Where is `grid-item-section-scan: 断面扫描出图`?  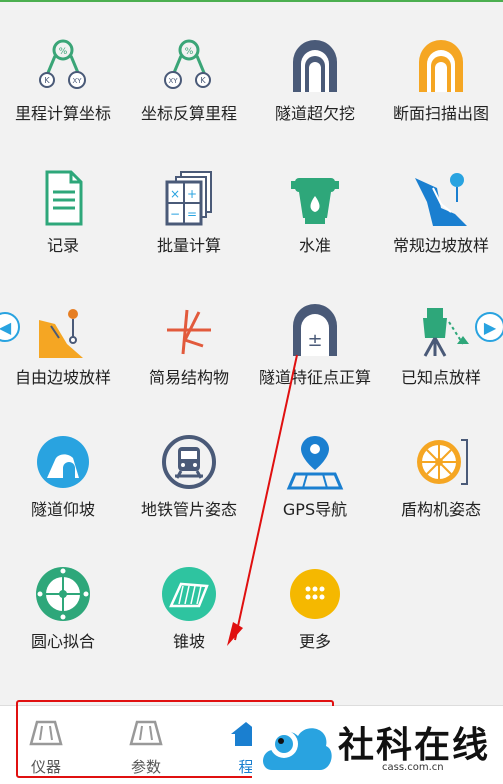 grid-item-section-scan: 断面扫描出图 is located at coordinates (440, 70).